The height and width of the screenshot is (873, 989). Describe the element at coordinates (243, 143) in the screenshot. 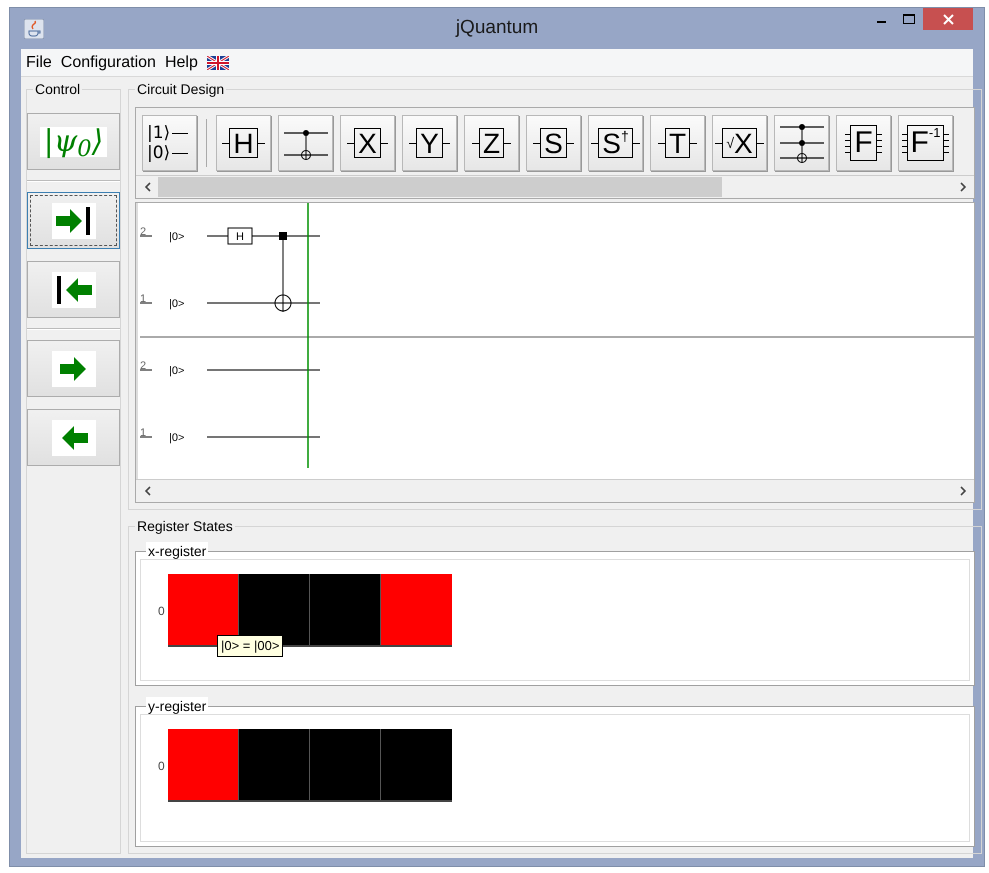

I see `gate-button: H` at that location.